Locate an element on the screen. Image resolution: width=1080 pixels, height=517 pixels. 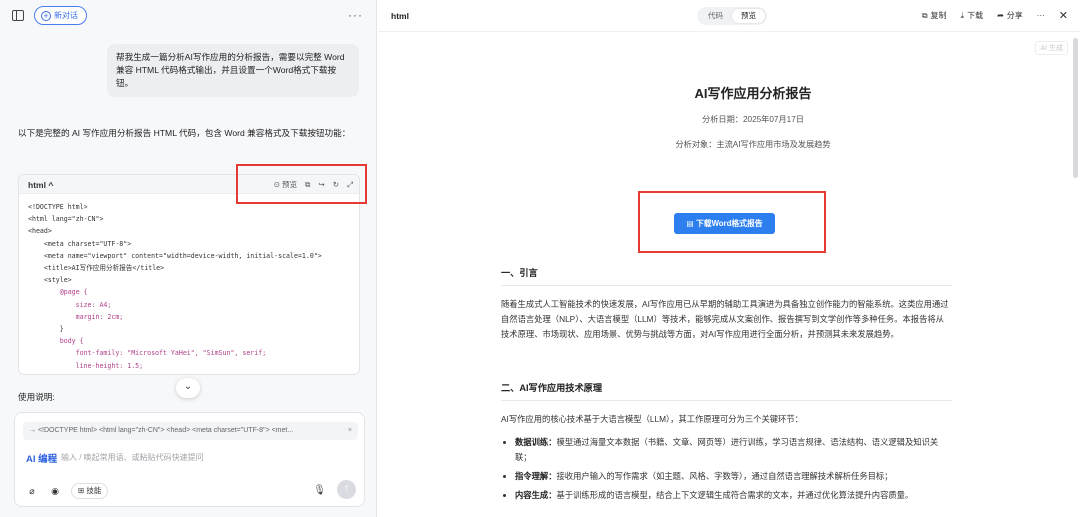
document-date: 分析日期：2025年07月17日 is located at coordinates (753, 119).